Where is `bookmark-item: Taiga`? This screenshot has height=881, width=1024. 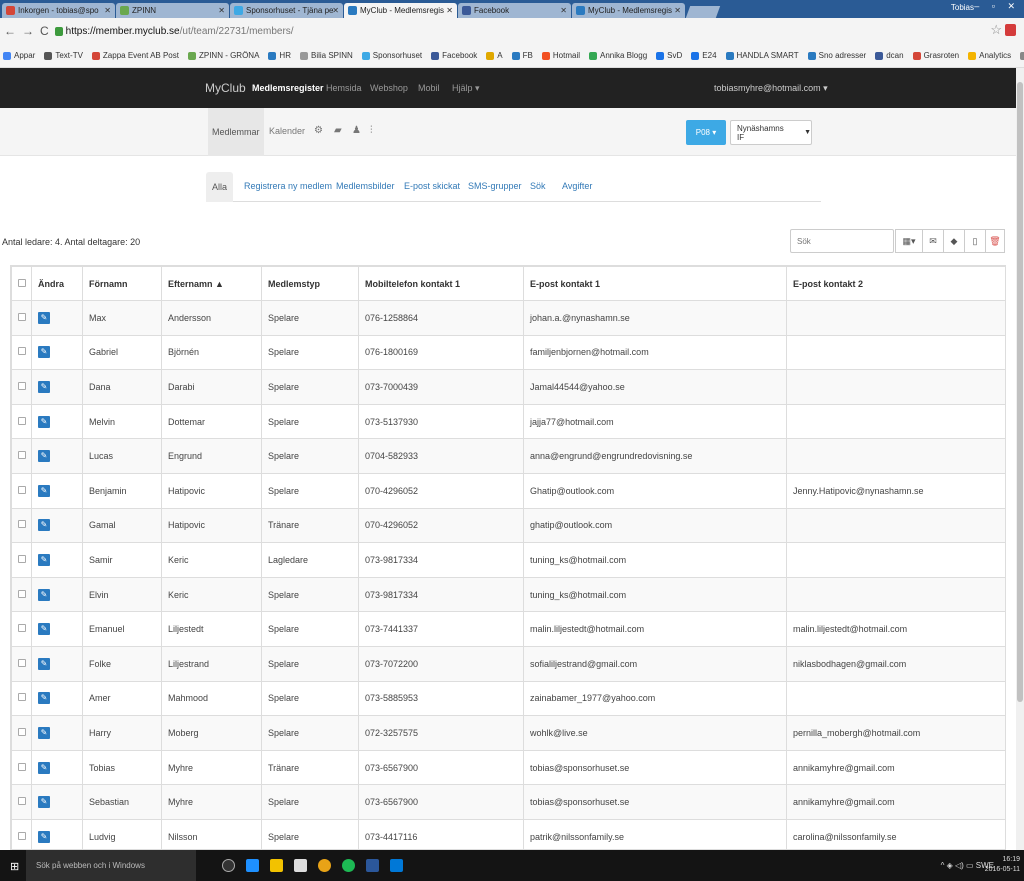
bookmark-item: Taiga is located at coordinates (1022, 55).